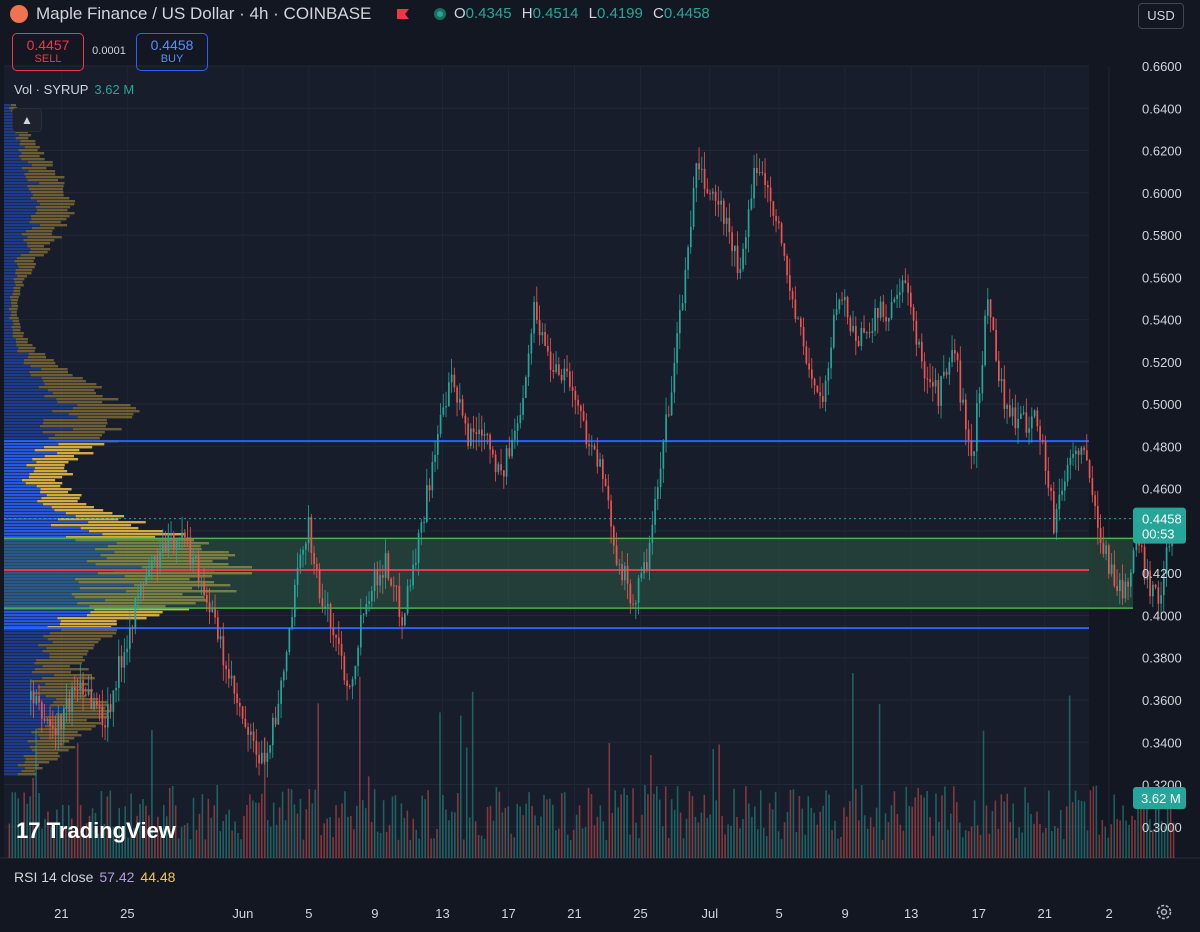 The height and width of the screenshot is (932, 1200). Describe the element at coordinates (48, 52) in the screenshot. I see `sell-button: 0.4457 SELL` at that location.